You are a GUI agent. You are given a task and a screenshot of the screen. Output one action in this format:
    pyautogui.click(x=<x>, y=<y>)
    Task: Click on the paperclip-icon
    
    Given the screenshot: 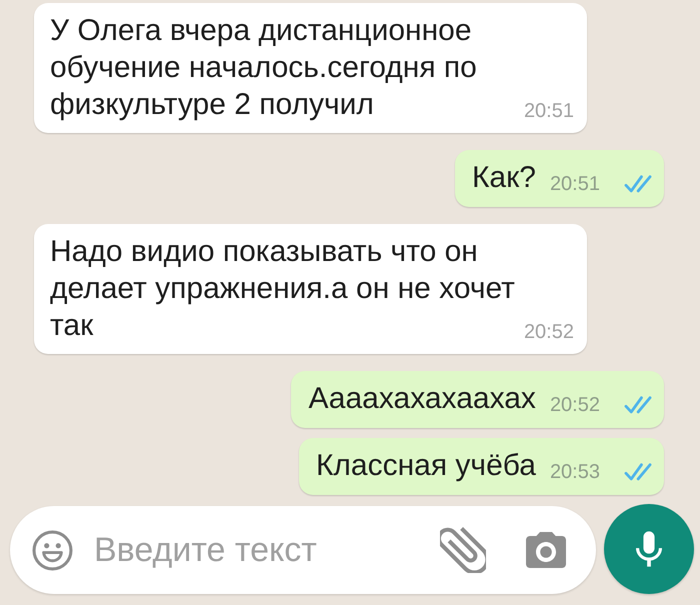 What is the action you would take?
    pyautogui.click(x=463, y=550)
    